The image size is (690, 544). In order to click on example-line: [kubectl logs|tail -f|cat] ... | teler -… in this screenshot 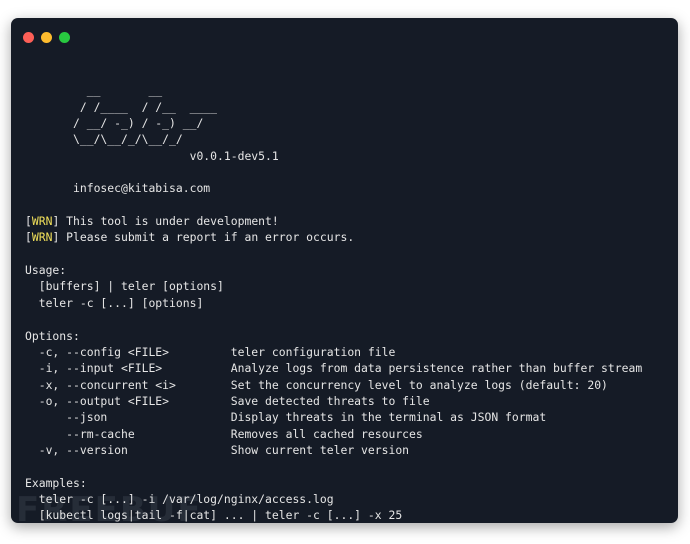, I will do `click(214, 515)`.